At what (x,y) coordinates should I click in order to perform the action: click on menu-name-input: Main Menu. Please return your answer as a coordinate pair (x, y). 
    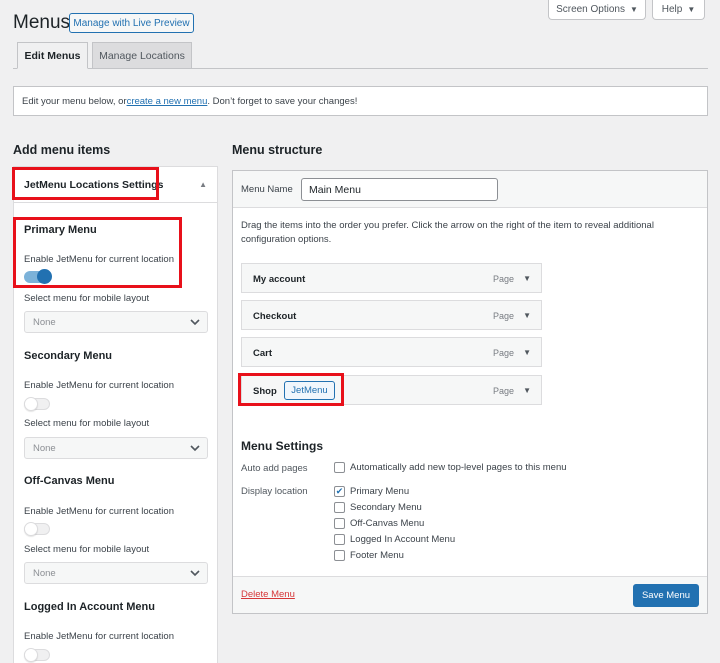
    Looking at the image, I should click on (399, 189).